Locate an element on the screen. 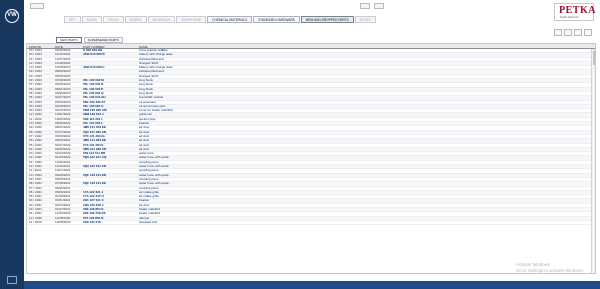 This screenshot has width=600, height=289. vertical-scrollbar is located at coordinates (593, 161).